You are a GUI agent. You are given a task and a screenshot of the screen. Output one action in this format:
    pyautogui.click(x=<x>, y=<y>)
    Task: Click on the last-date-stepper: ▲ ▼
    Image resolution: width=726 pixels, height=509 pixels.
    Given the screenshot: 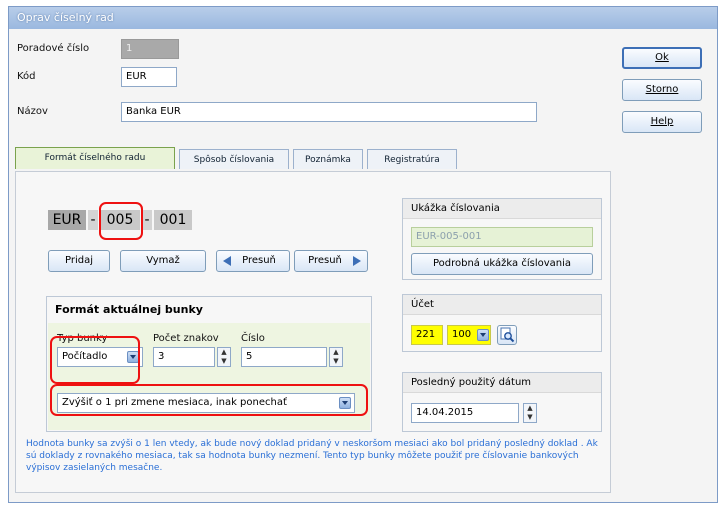 What is the action you would take?
    pyautogui.click(x=530, y=413)
    